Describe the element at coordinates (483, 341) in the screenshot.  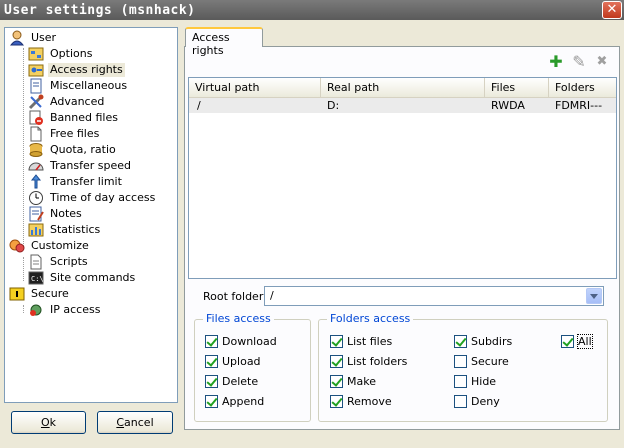
I see `subdirs-checkbox: Subdirs` at that location.